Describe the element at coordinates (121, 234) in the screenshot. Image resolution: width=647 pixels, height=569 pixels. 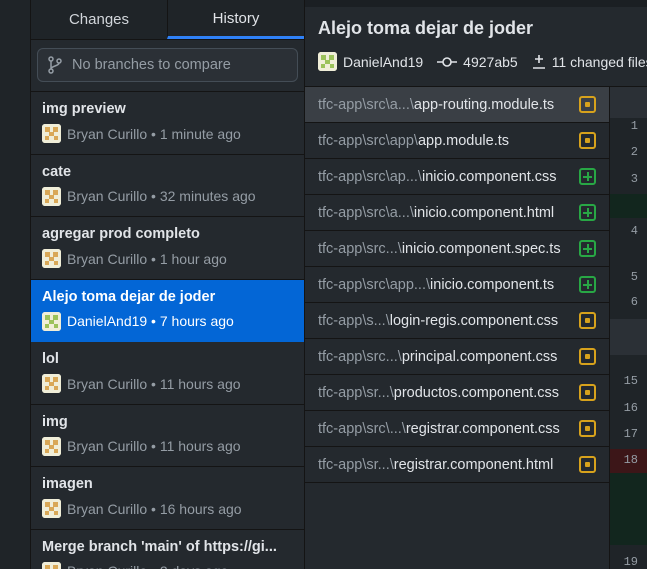
I see `commit-item-title: agregar prod completo` at that location.